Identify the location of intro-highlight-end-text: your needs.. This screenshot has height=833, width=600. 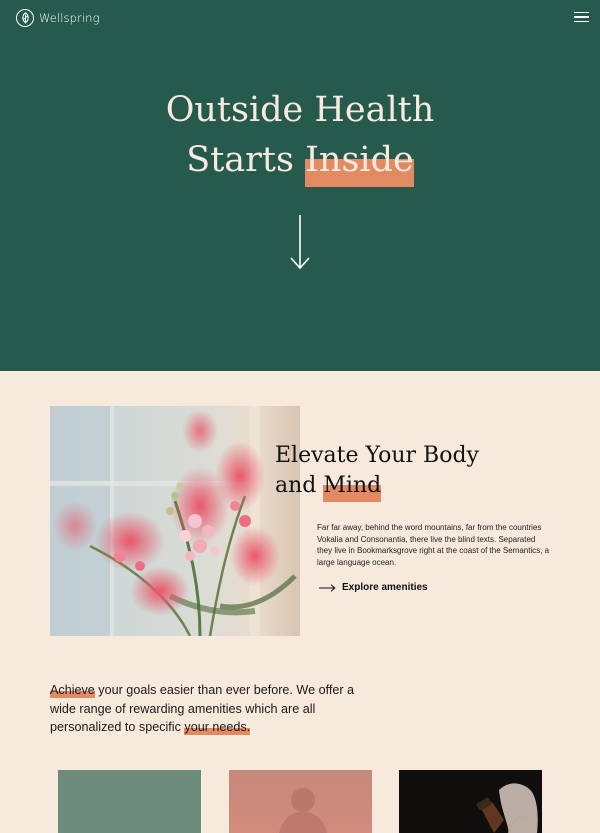
(217, 727).